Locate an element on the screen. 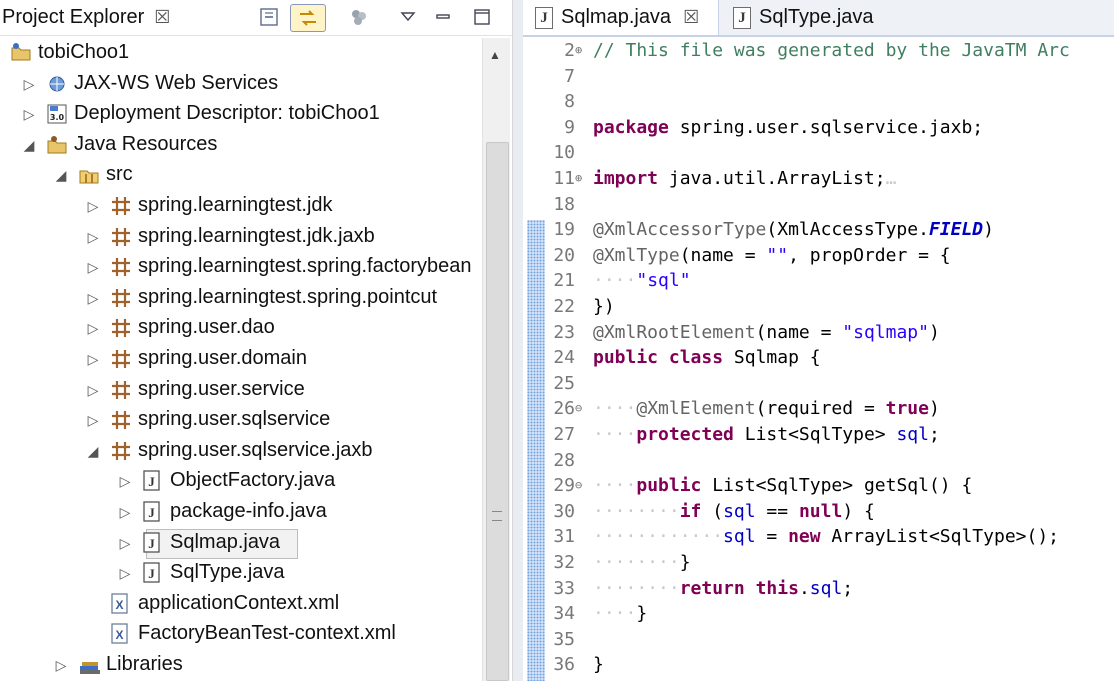  tree-item: ▷ J SqlType.java is located at coordinates (241, 573).